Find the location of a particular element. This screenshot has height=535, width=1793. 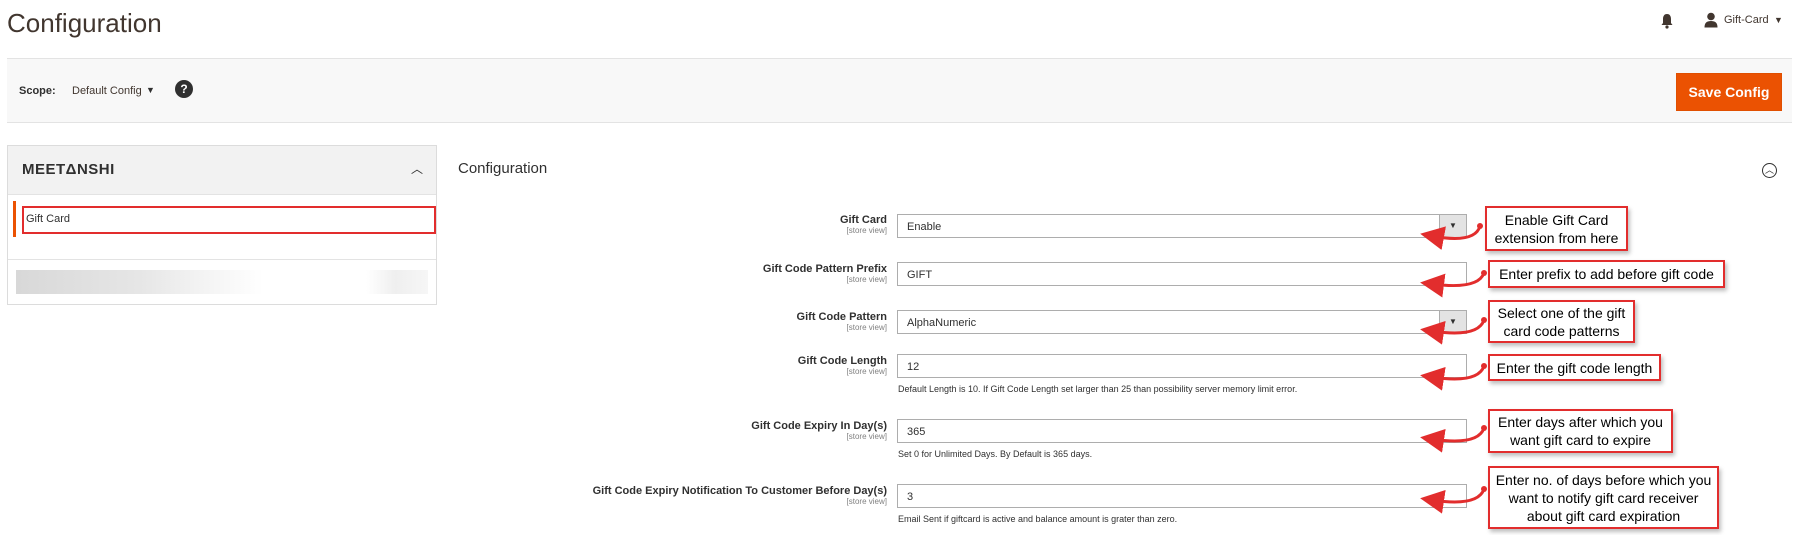

sidebar-item-label: Gift Card is located at coordinates (48, 219).